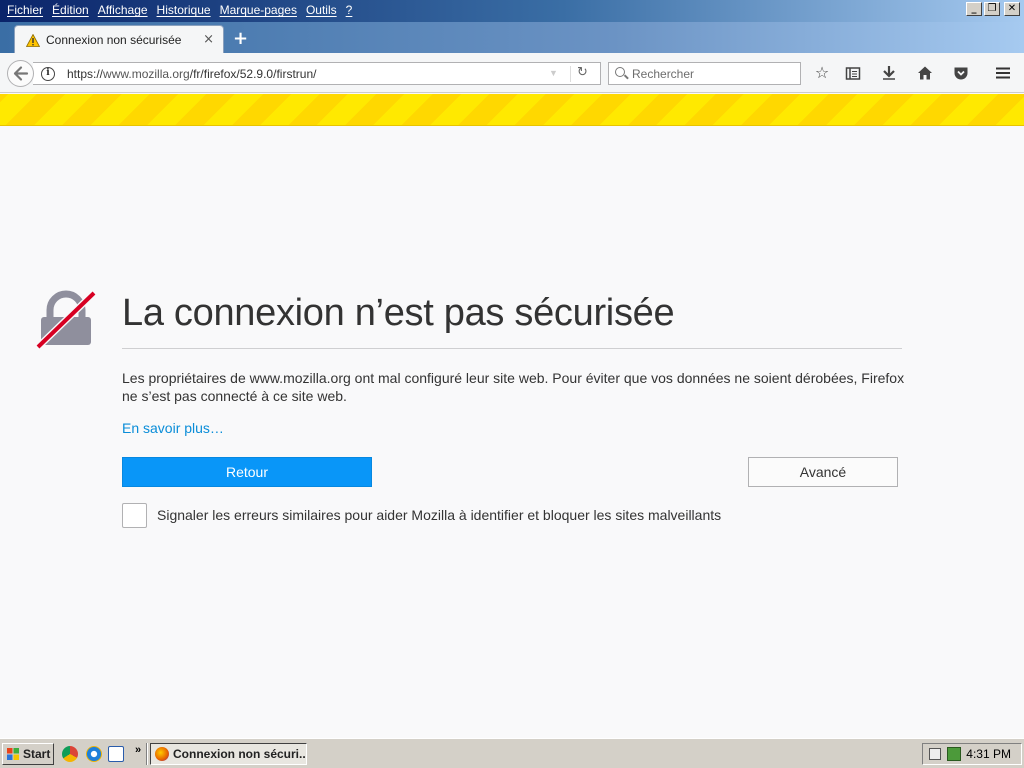 The width and height of the screenshot is (1024, 768). Describe the element at coordinates (134, 515) in the screenshot. I see `report-errors-checkbox` at that location.